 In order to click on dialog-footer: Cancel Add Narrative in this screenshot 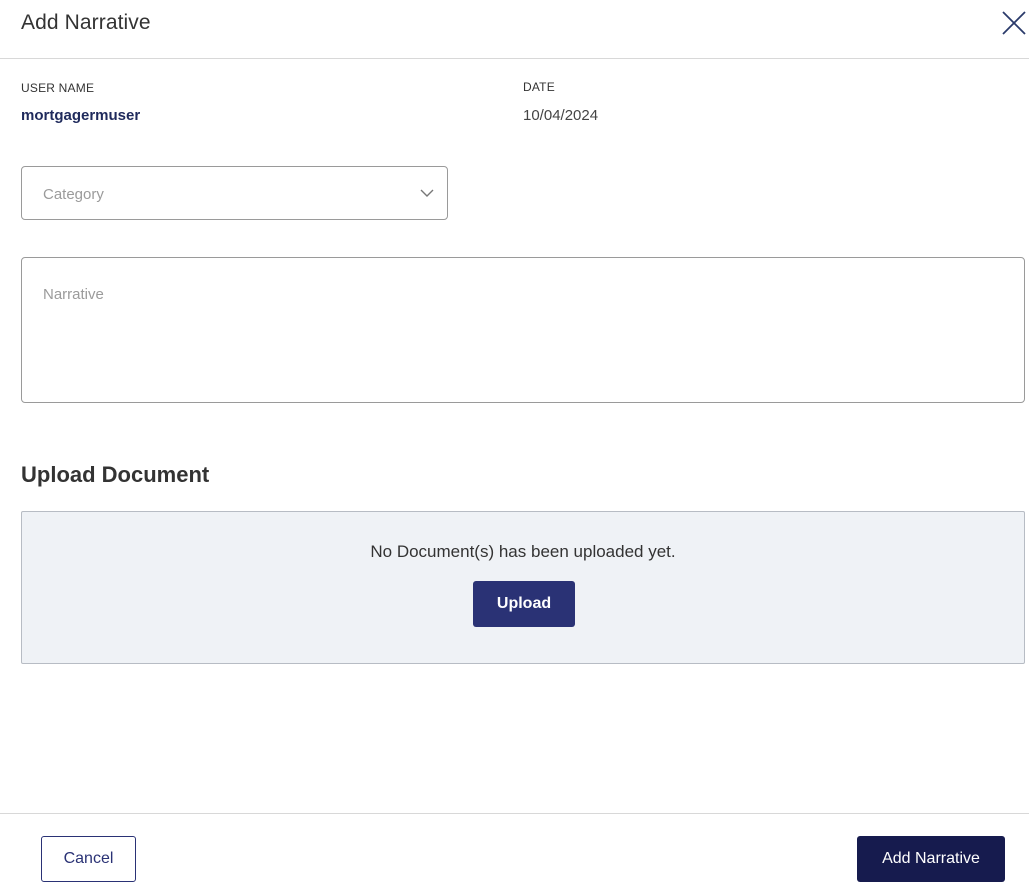, I will do `click(514, 852)`.